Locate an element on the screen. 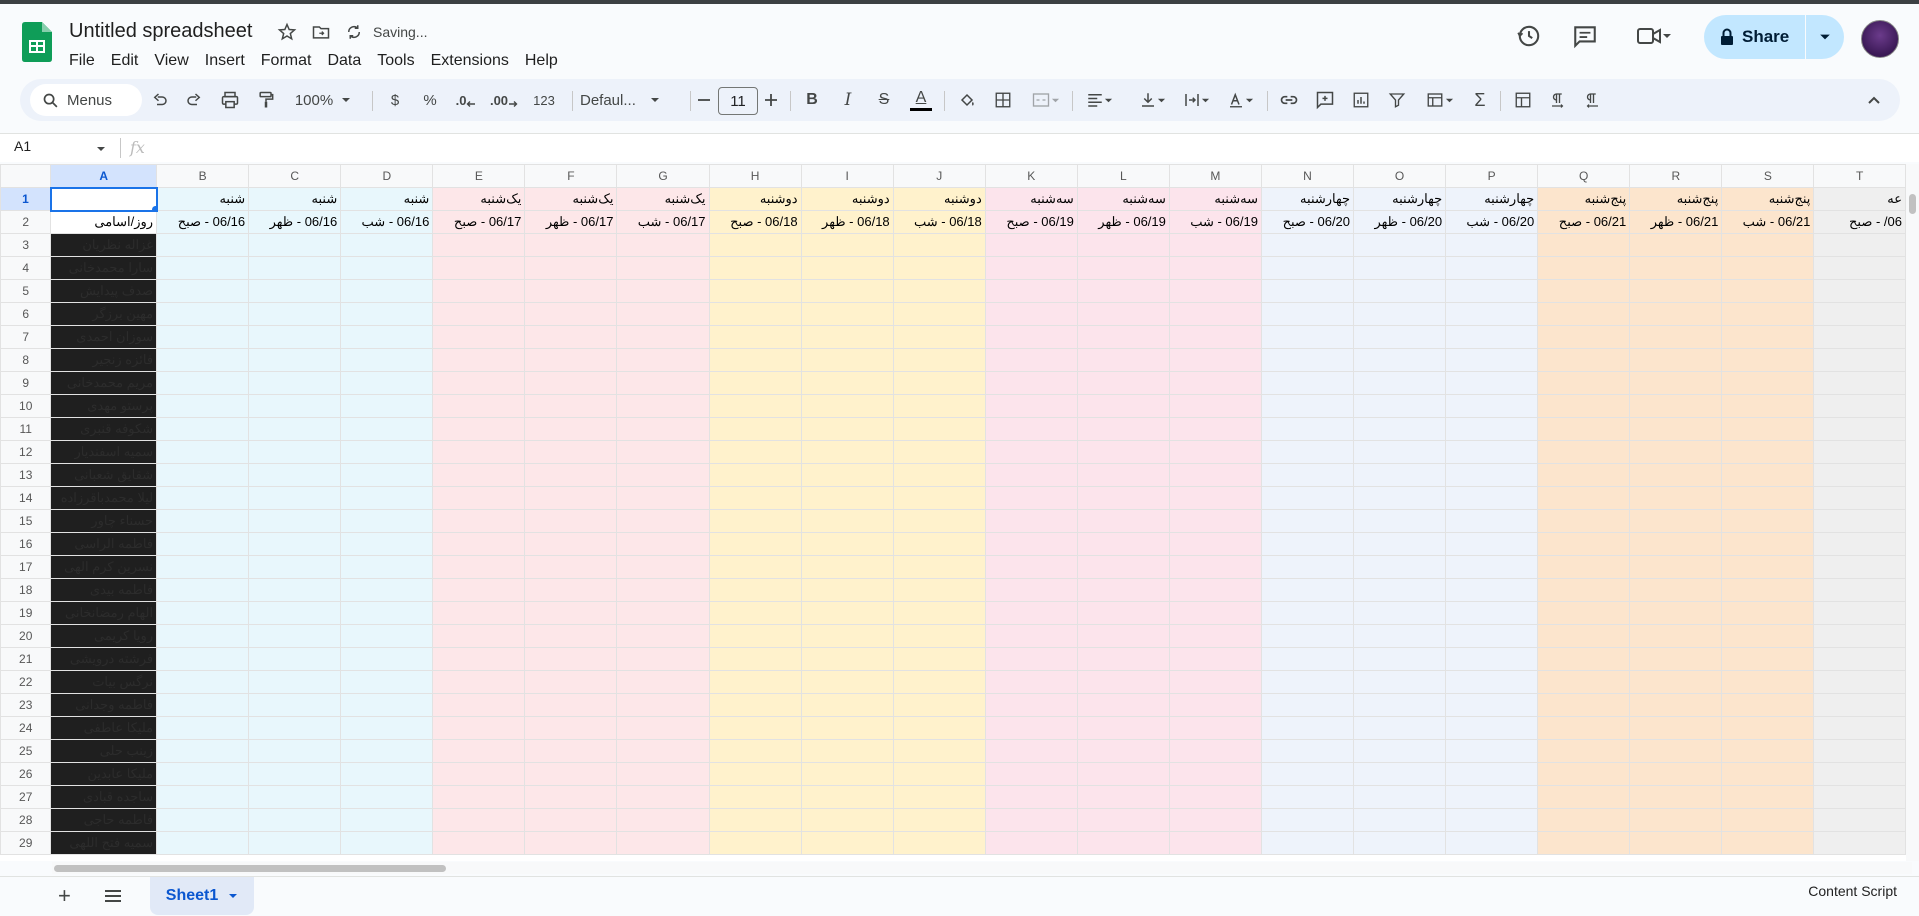 This screenshot has width=1919, height=916. ltr-direction-icon is located at coordinates (1558, 100).